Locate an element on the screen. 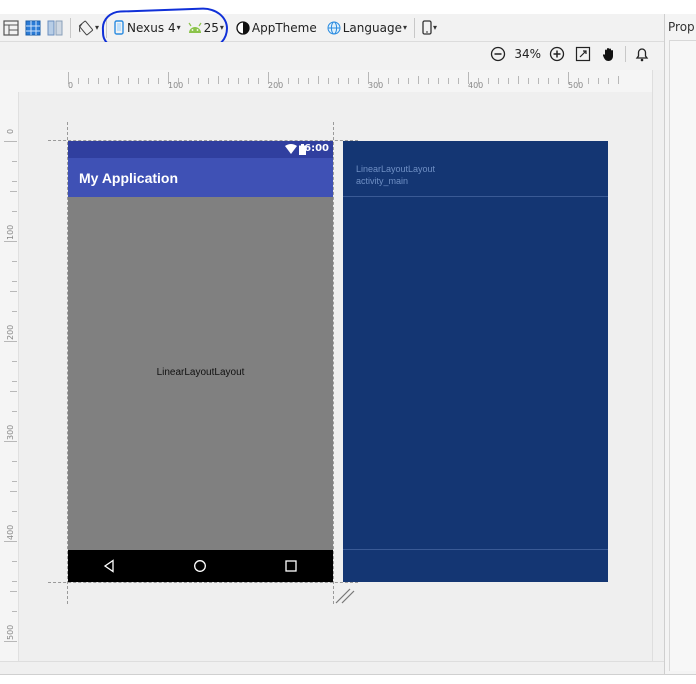  theme-icon is located at coordinates (243, 27).